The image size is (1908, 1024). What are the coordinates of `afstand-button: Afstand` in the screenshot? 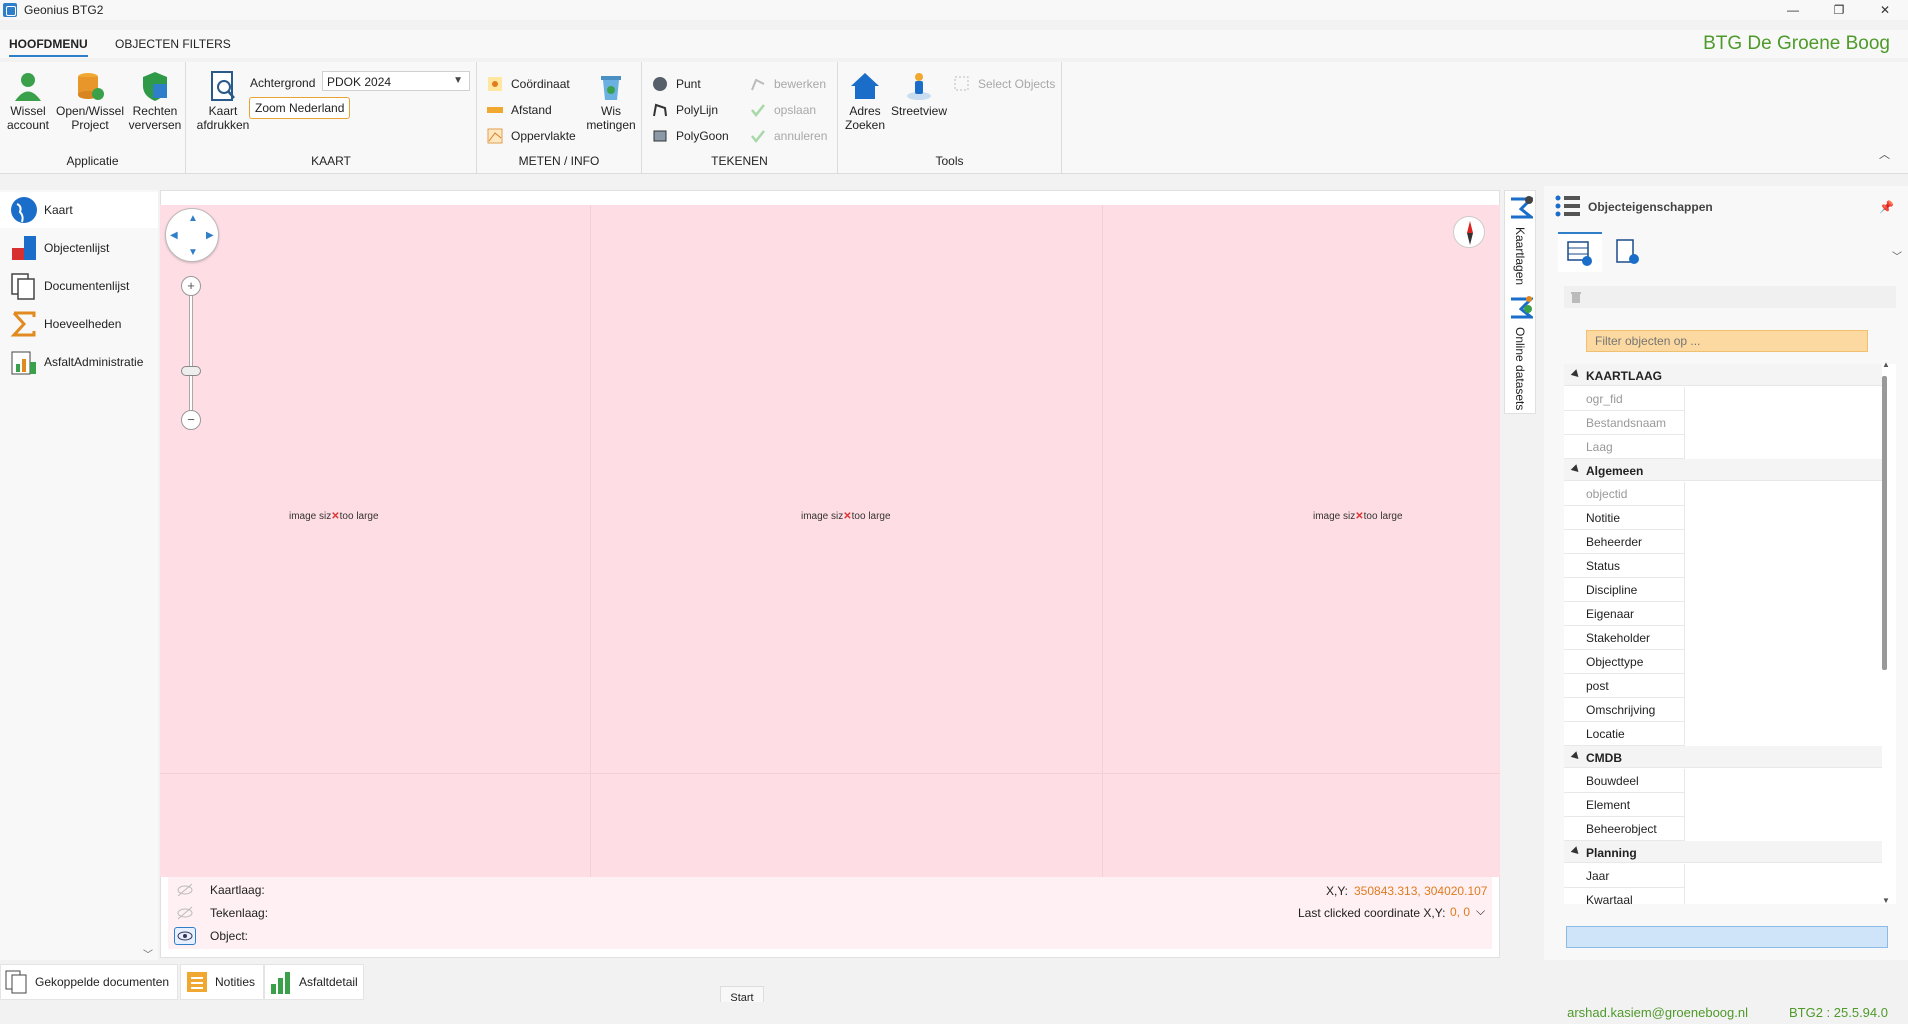 It's located at (519, 110).